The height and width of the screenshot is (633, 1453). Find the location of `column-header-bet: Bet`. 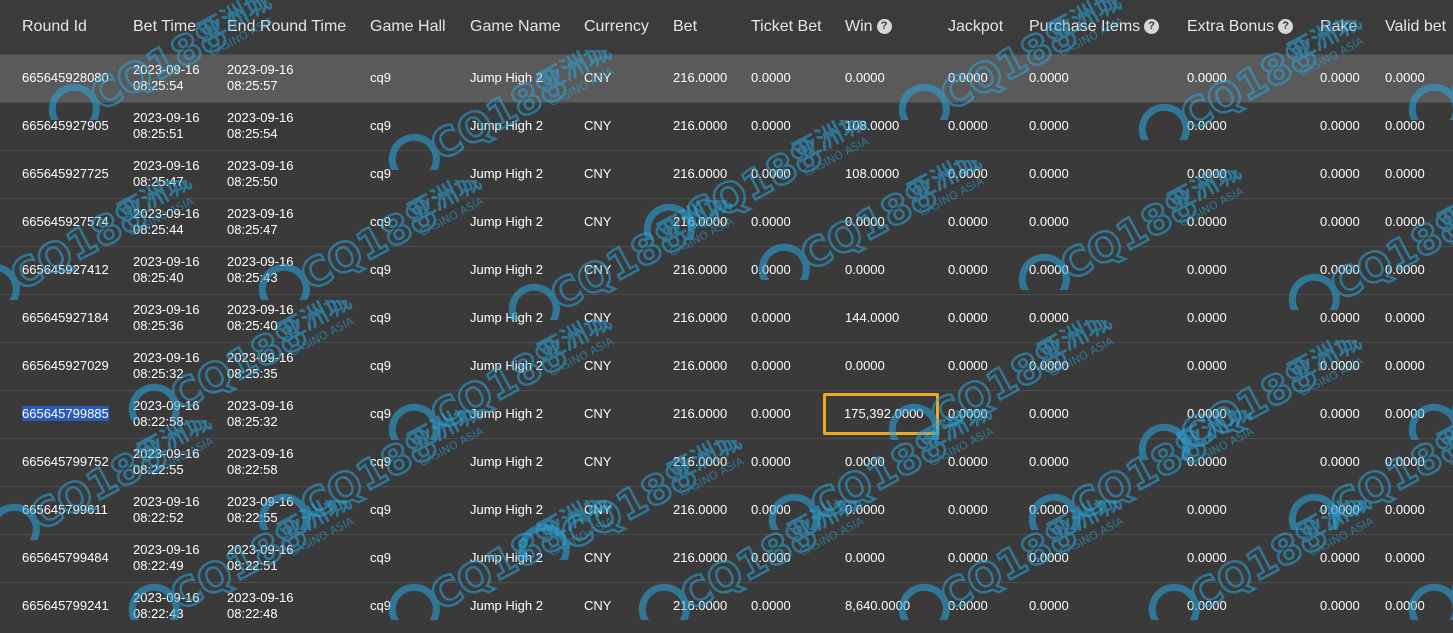

column-header-bet: Bet is located at coordinates (712, 27).